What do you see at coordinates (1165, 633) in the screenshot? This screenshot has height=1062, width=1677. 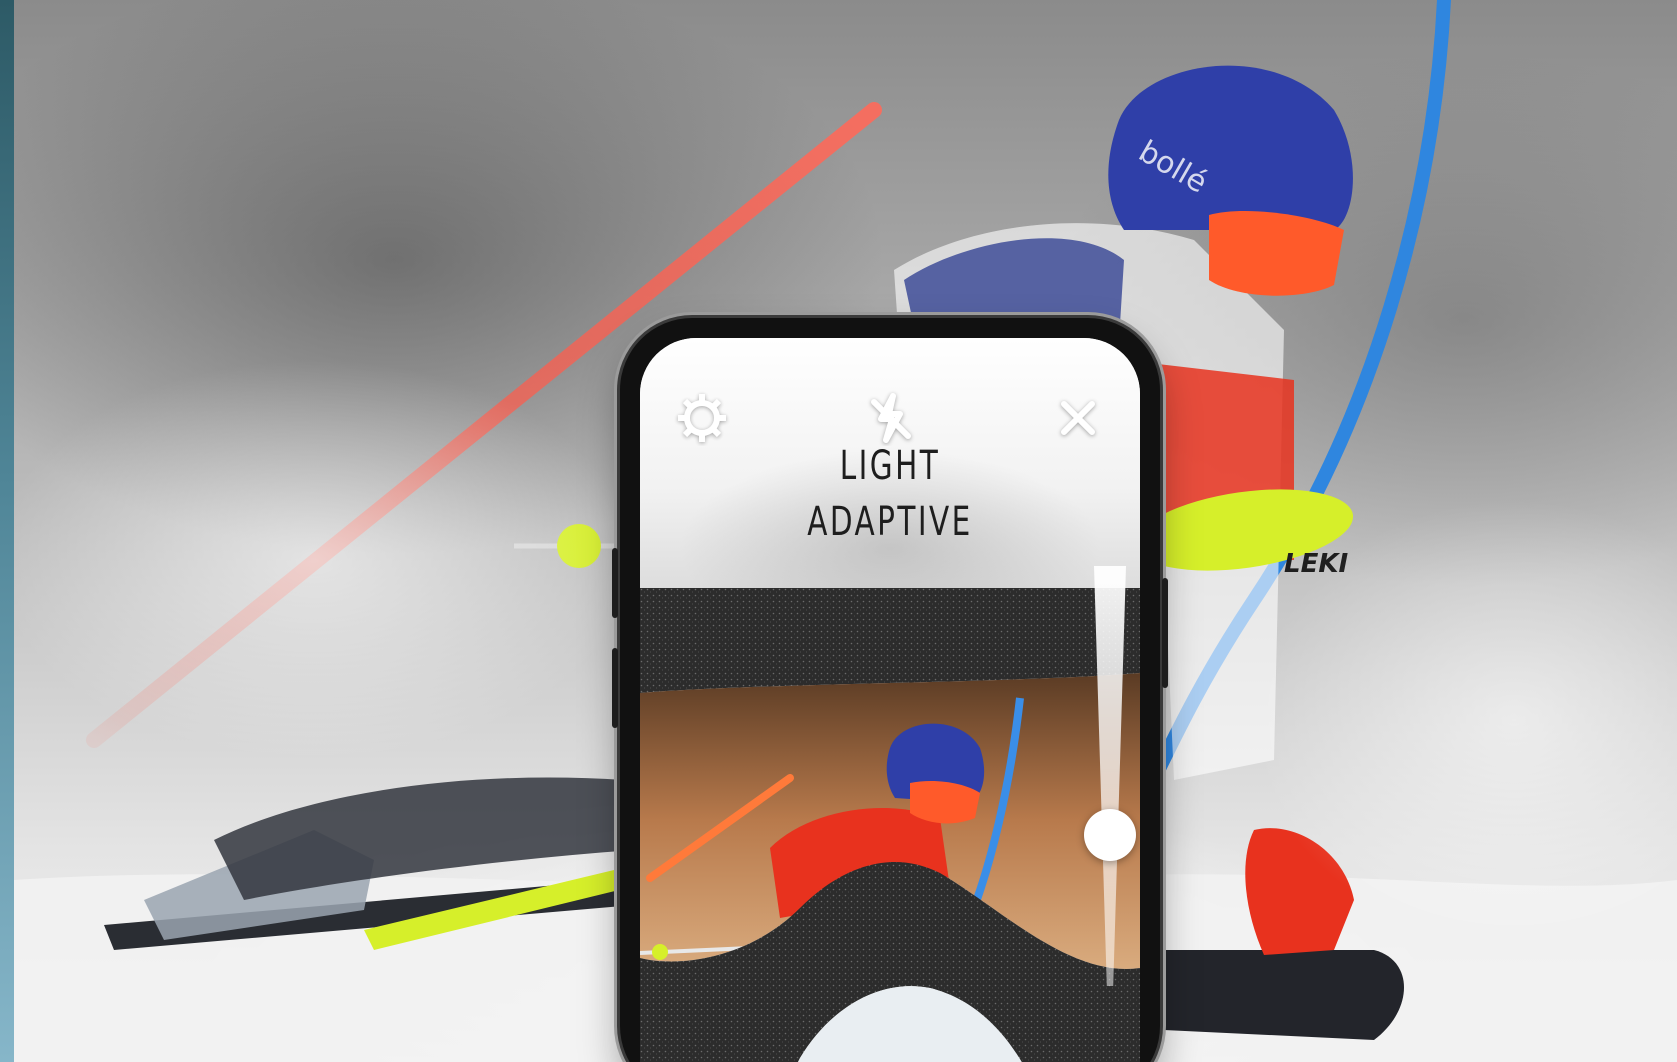 I see `phone-power-button` at bounding box center [1165, 633].